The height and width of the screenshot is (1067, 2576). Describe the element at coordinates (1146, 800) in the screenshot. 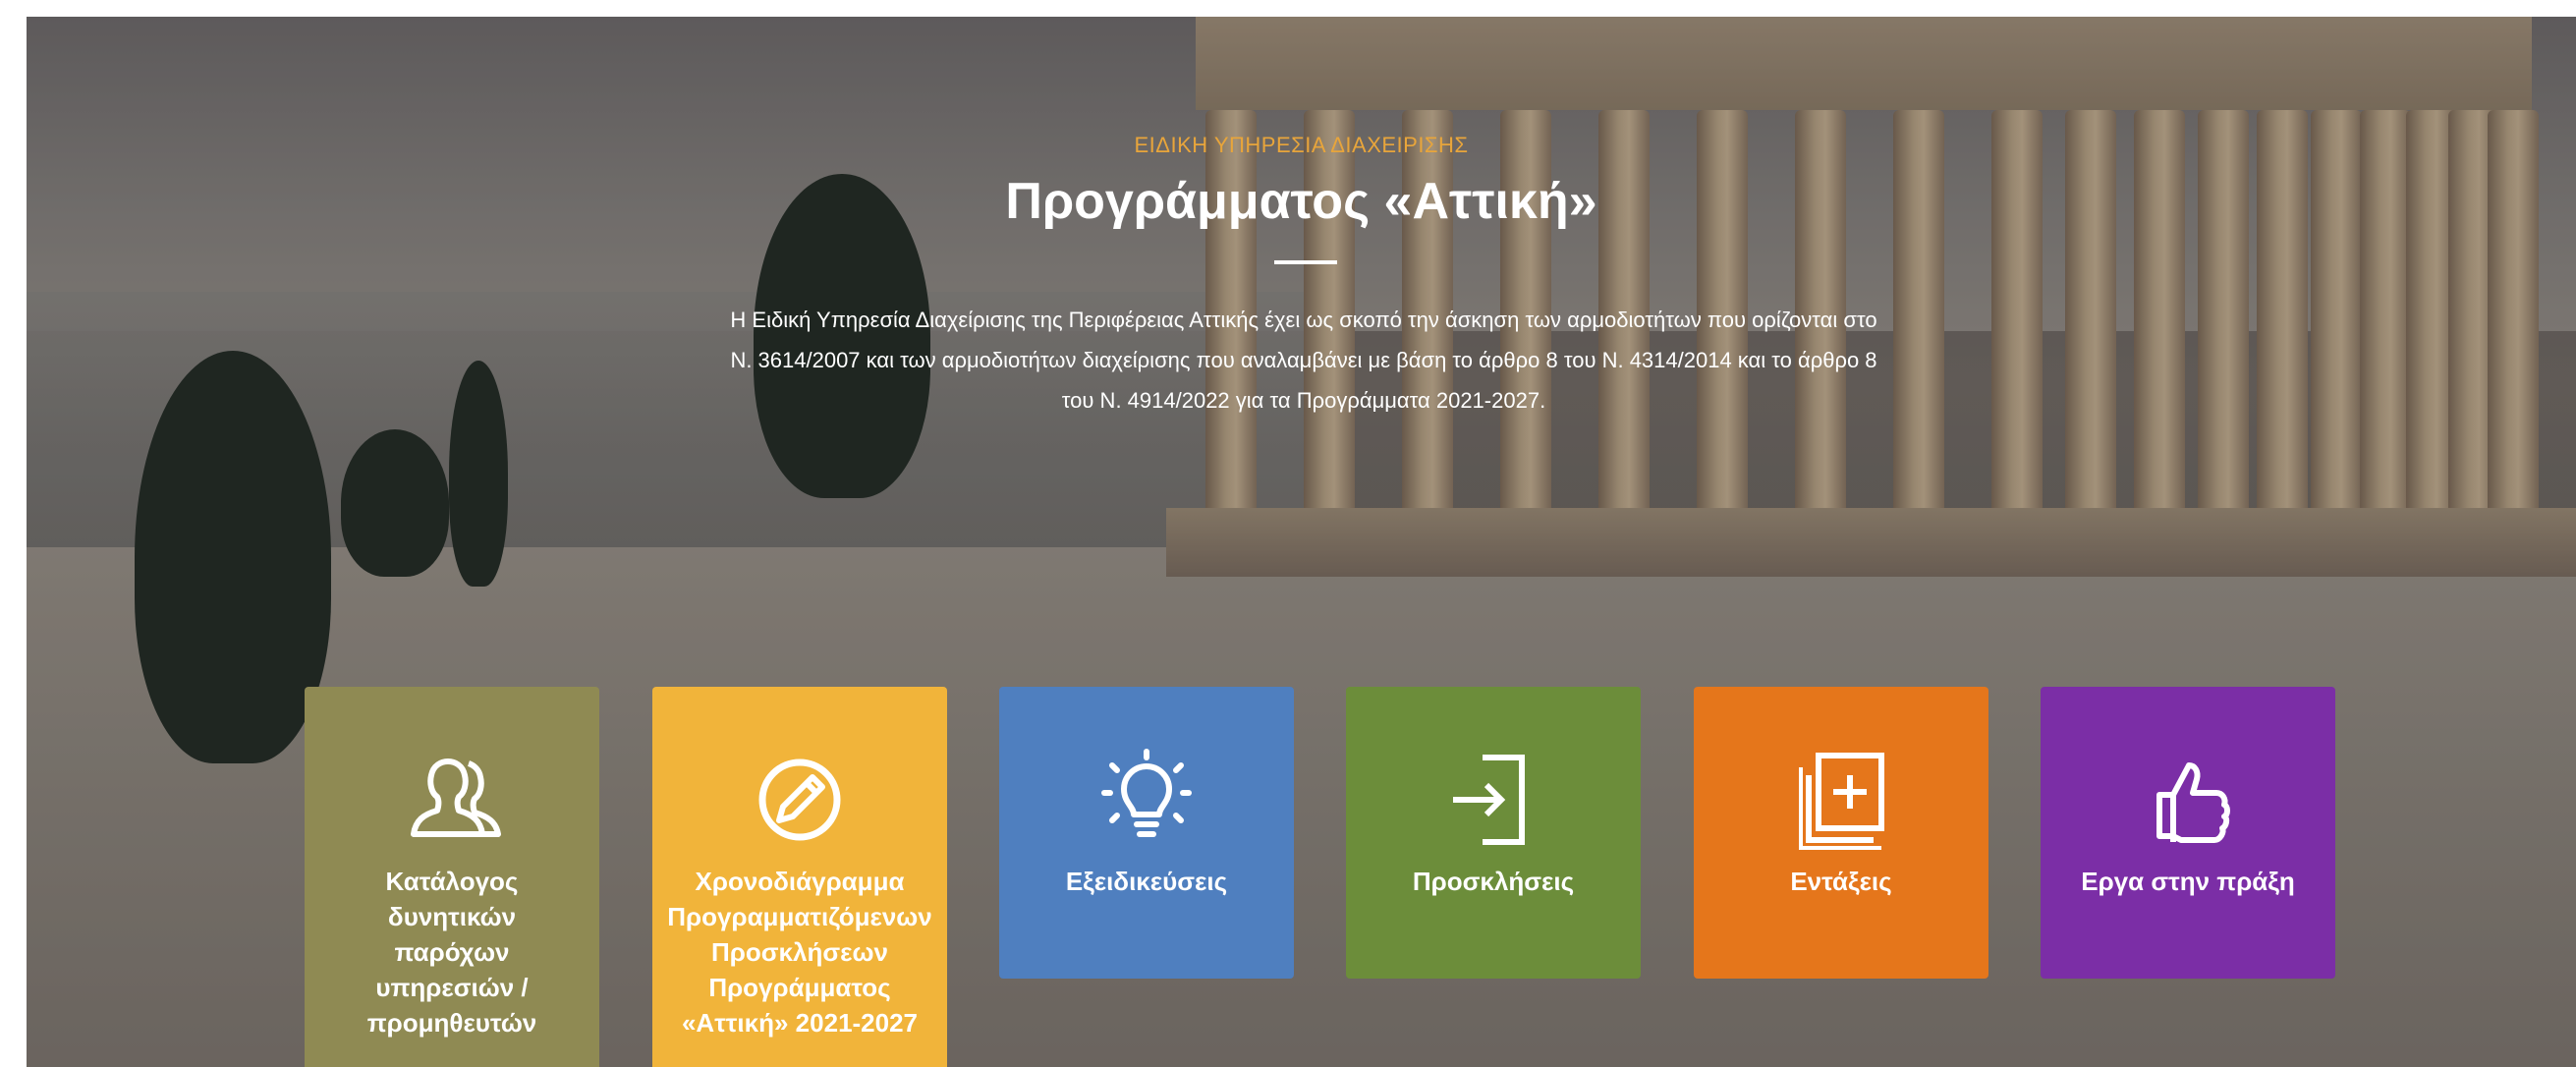

I see `lightbulb-icon` at that location.